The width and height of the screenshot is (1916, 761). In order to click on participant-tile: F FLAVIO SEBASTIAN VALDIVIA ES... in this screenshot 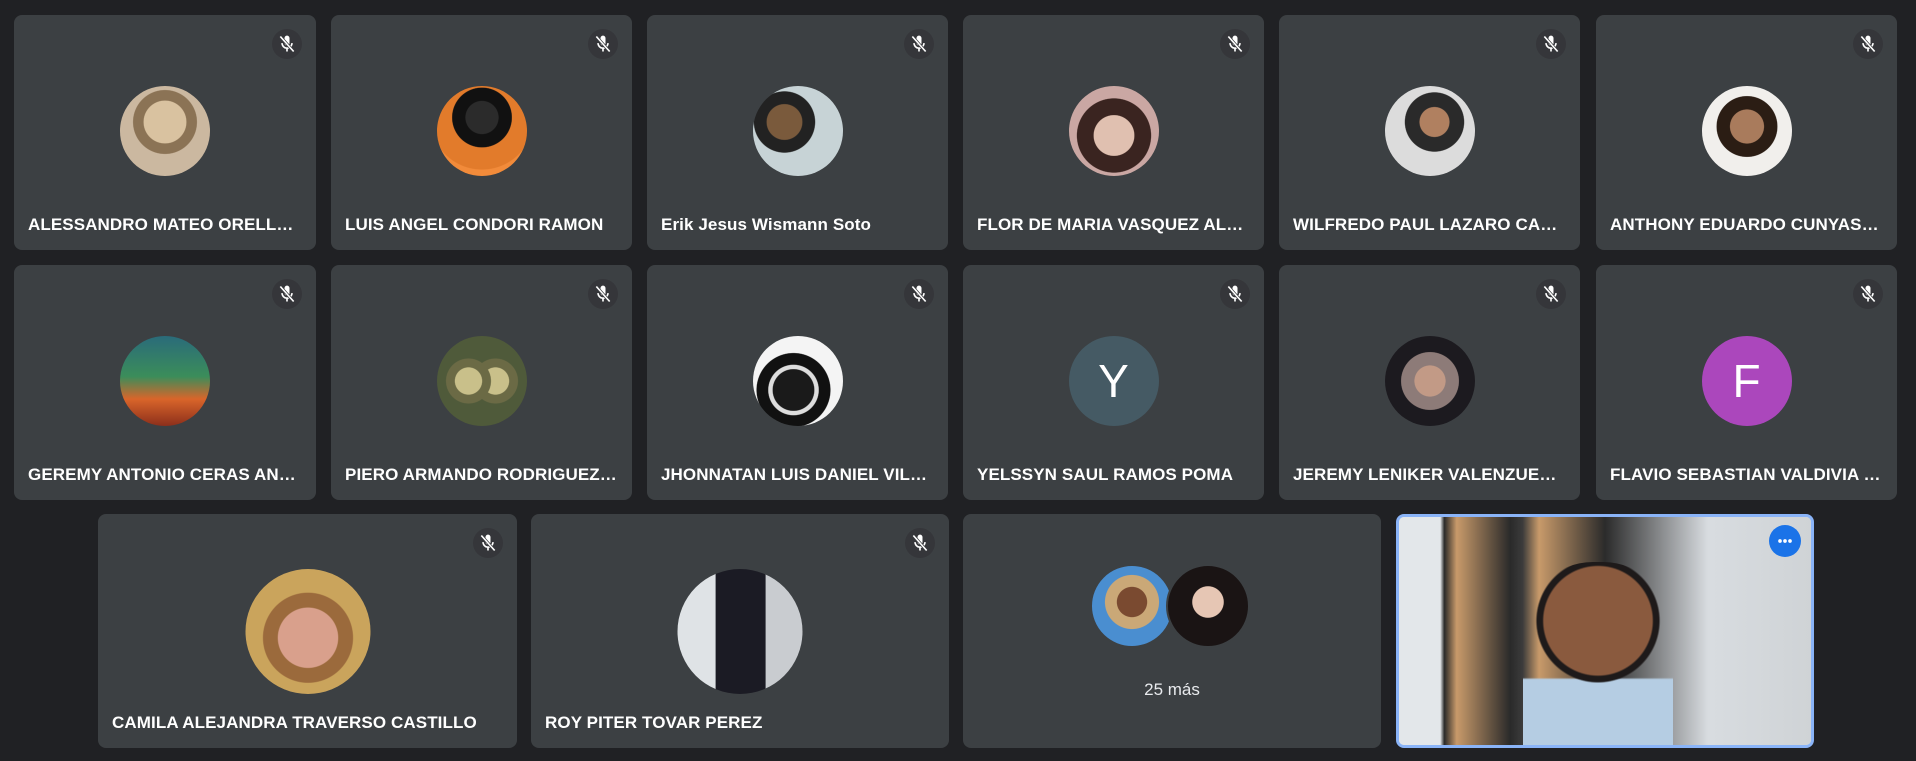, I will do `click(1746, 382)`.